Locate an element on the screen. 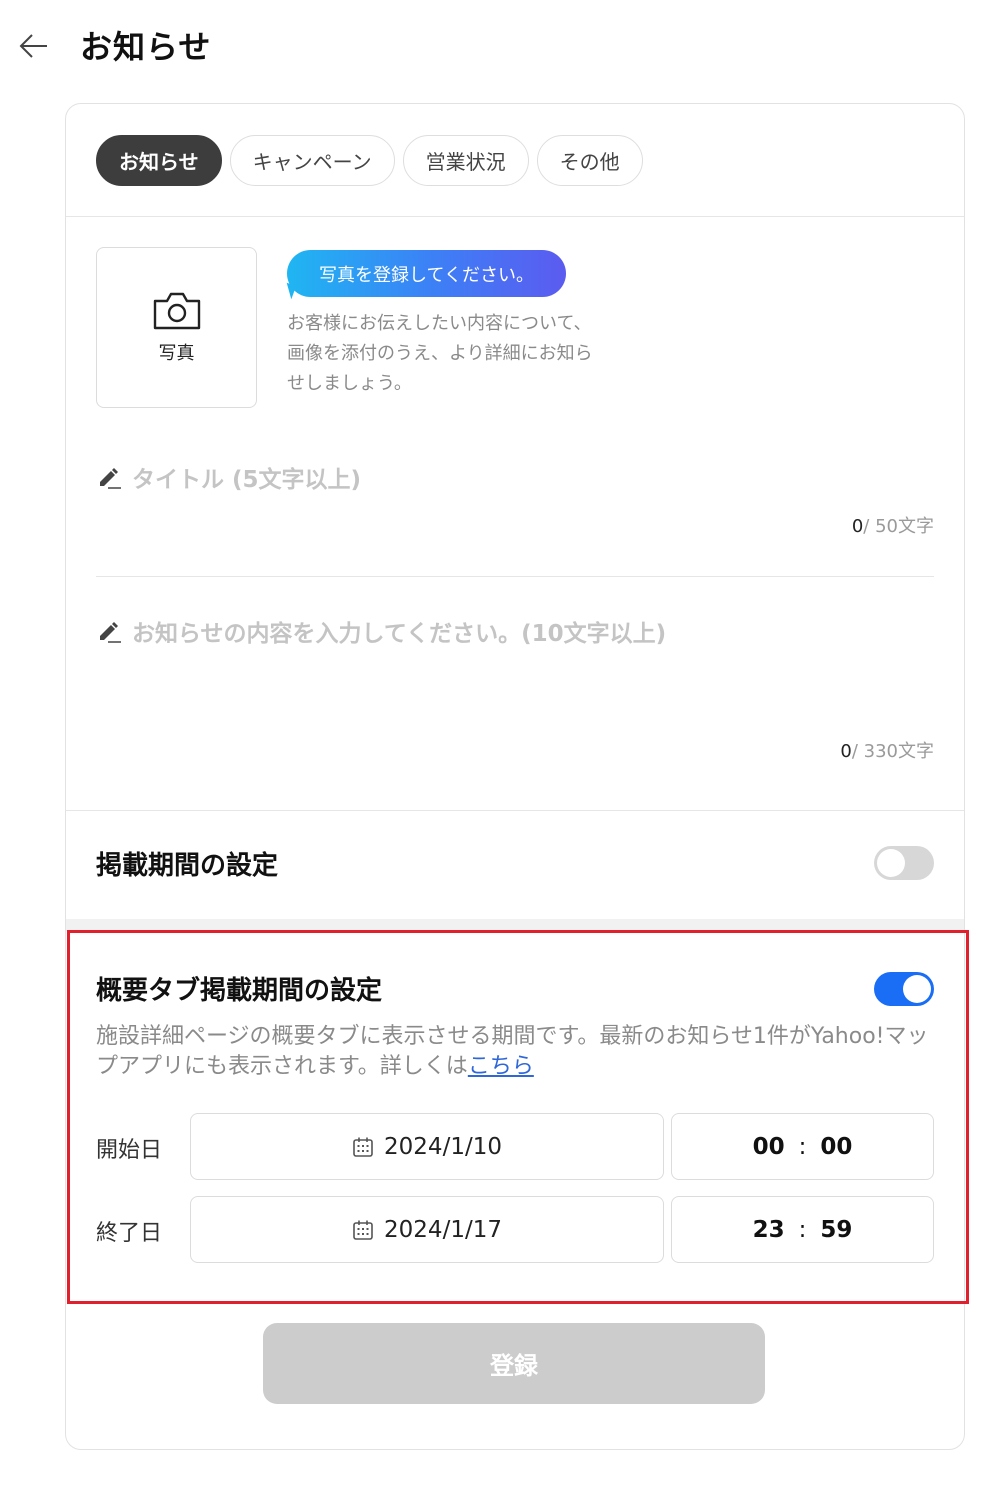 This screenshot has width=1005, height=1491. submit-button: 登録 is located at coordinates (514, 1363).